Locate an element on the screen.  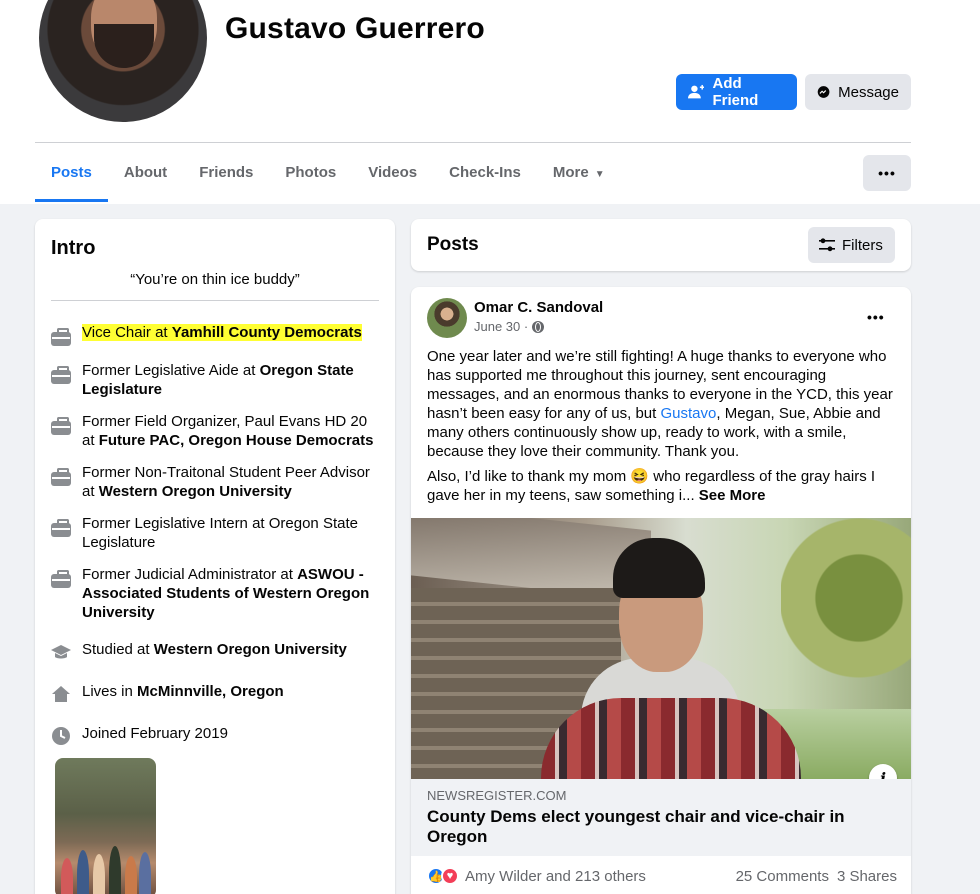
see-more-link: See More is located at coordinates (732, 495).